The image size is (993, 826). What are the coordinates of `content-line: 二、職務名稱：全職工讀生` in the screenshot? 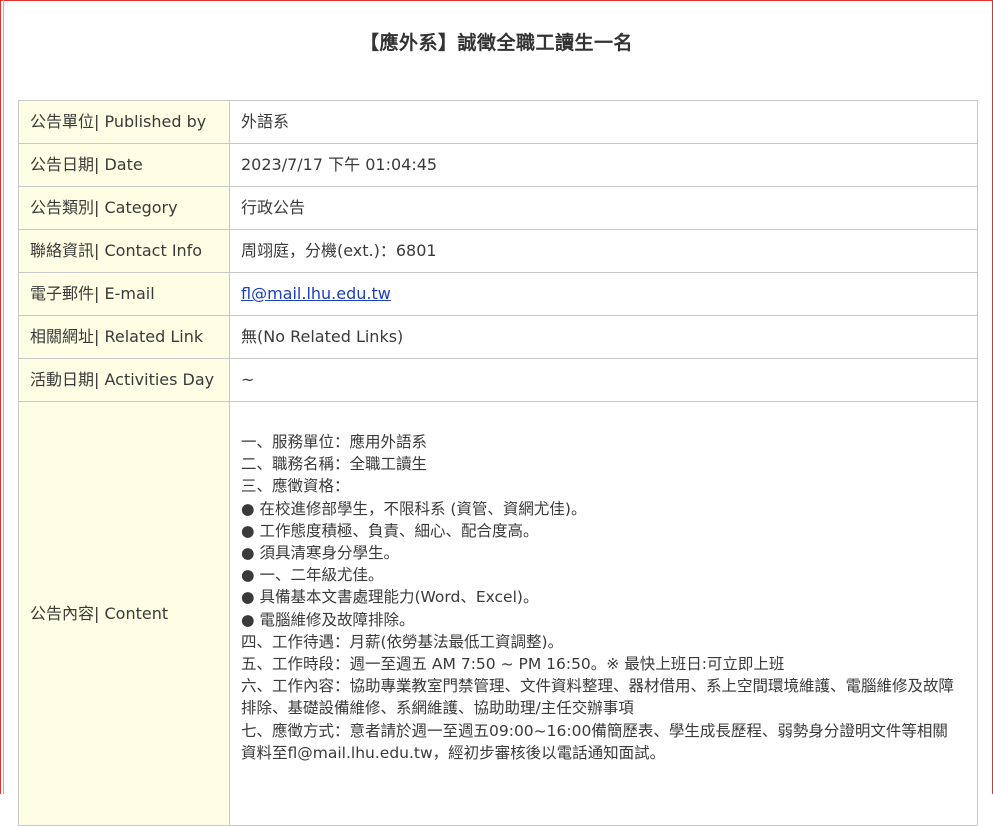 It's located at (334, 464).